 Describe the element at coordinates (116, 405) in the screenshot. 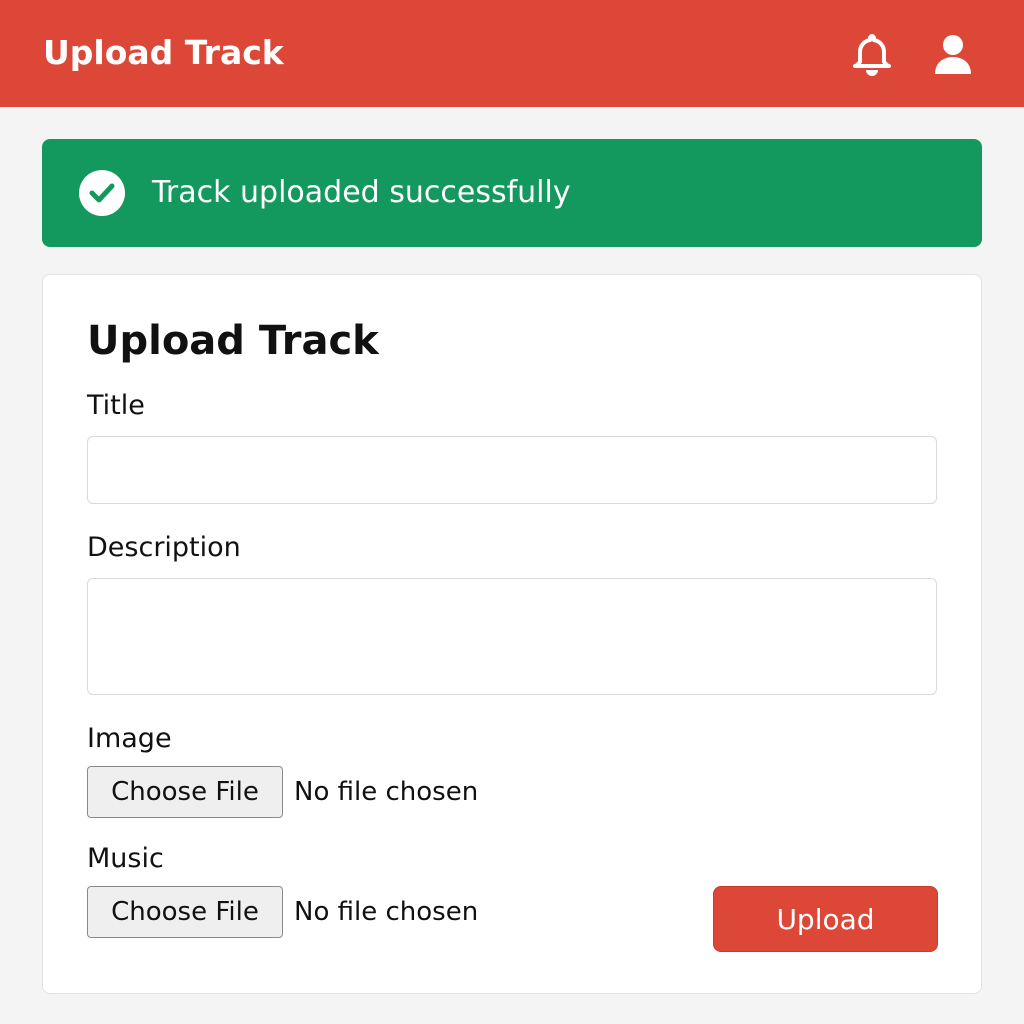

I see `title-label: Title` at that location.